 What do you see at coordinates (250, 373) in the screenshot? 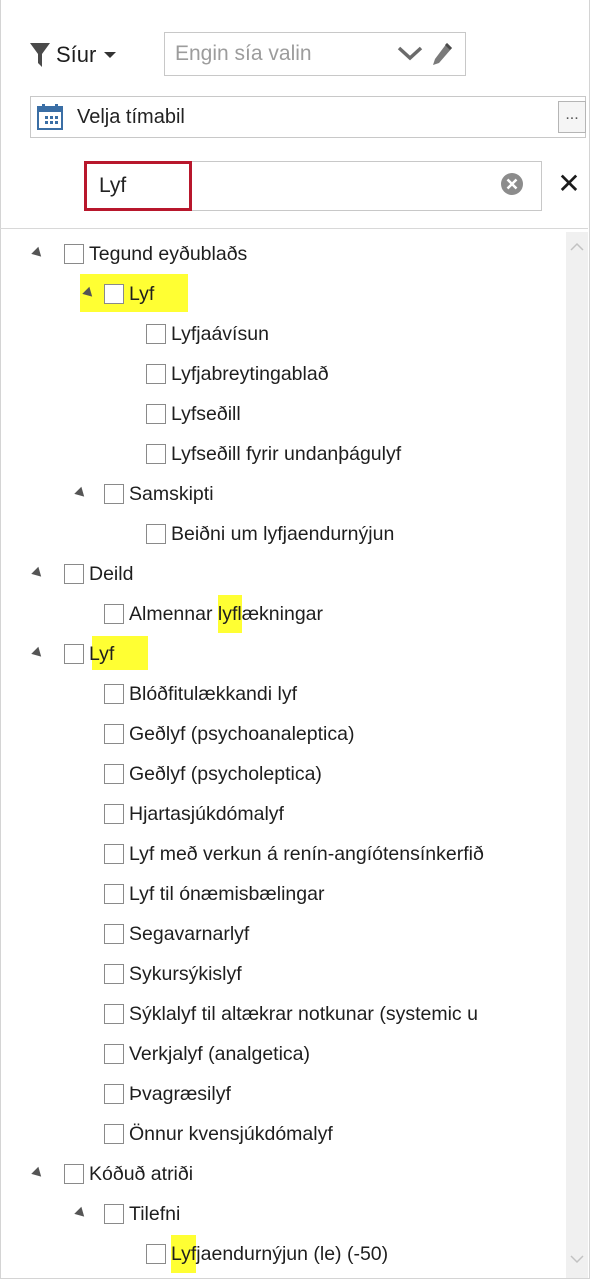
I see `tree-node-label: Lyfjabreytingablað` at bounding box center [250, 373].